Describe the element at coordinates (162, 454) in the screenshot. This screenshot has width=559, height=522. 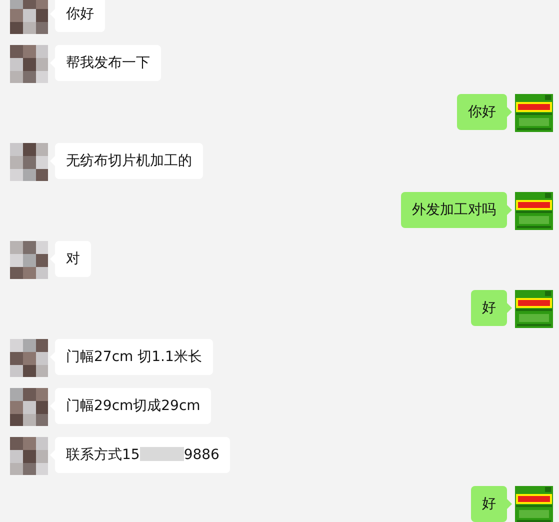
I see `redaction-mark` at that location.